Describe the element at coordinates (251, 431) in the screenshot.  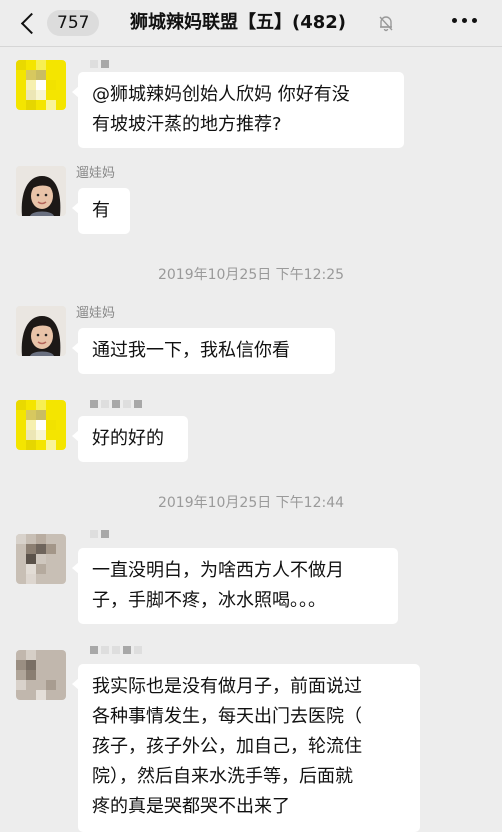
I see `message-row: 好的好的` at that location.